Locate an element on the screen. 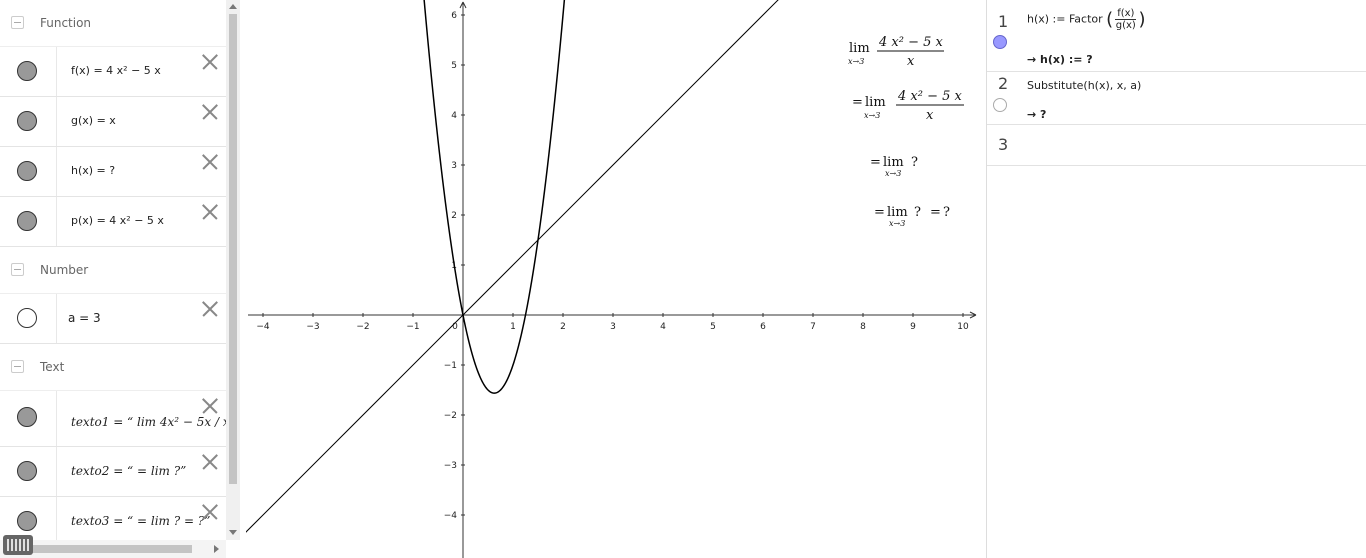  row-number: 1 is located at coordinates (1003, 21).